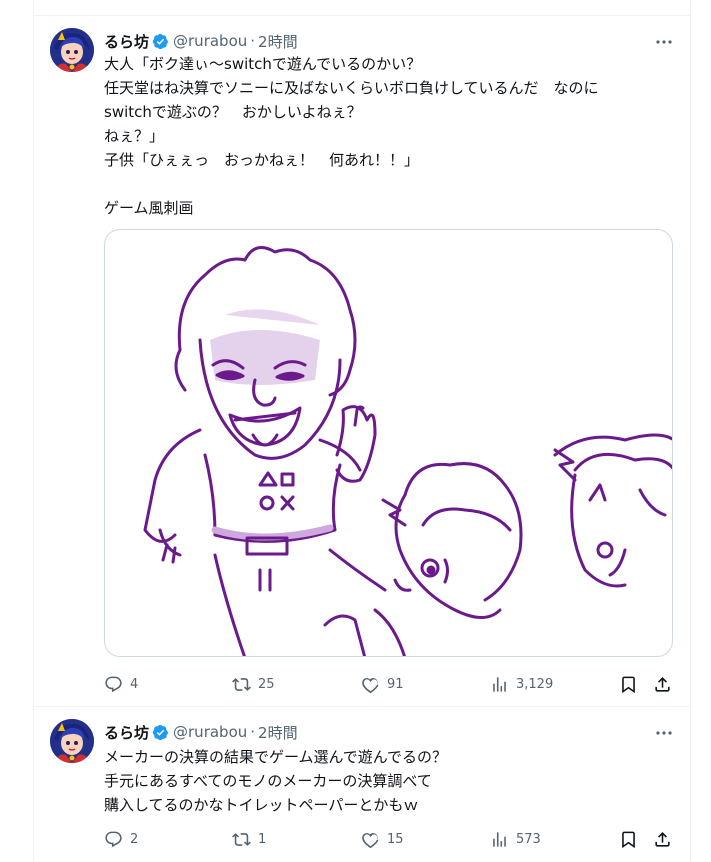 This screenshot has width=711, height=862. What do you see at coordinates (262, 839) in the screenshot?
I see `retweet-count: 1` at bounding box center [262, 839].